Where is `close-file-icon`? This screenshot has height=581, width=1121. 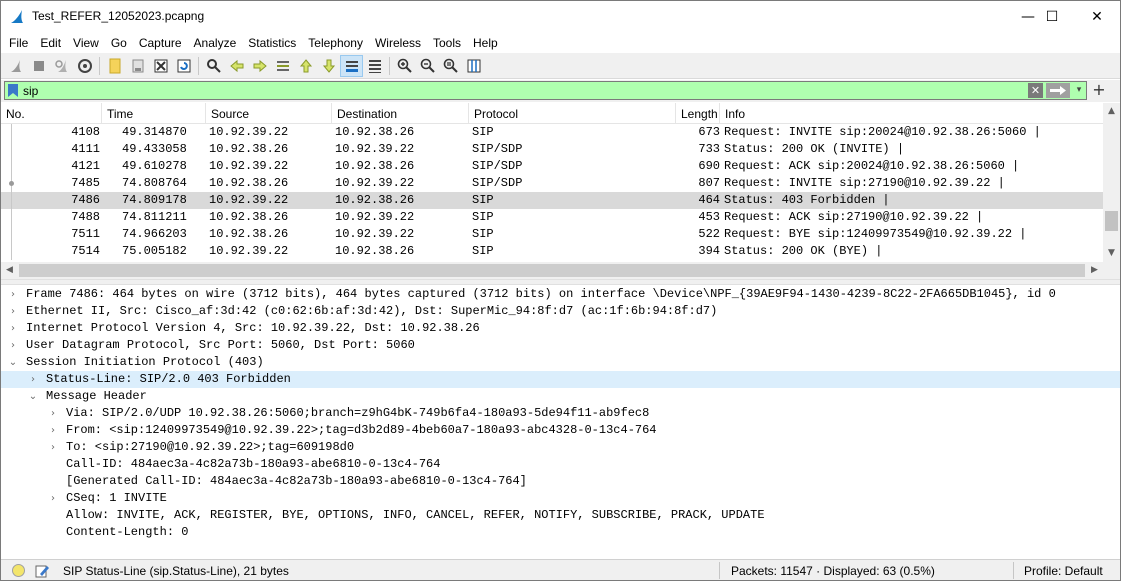 close-file-icon is located at coordinates (160, 66).